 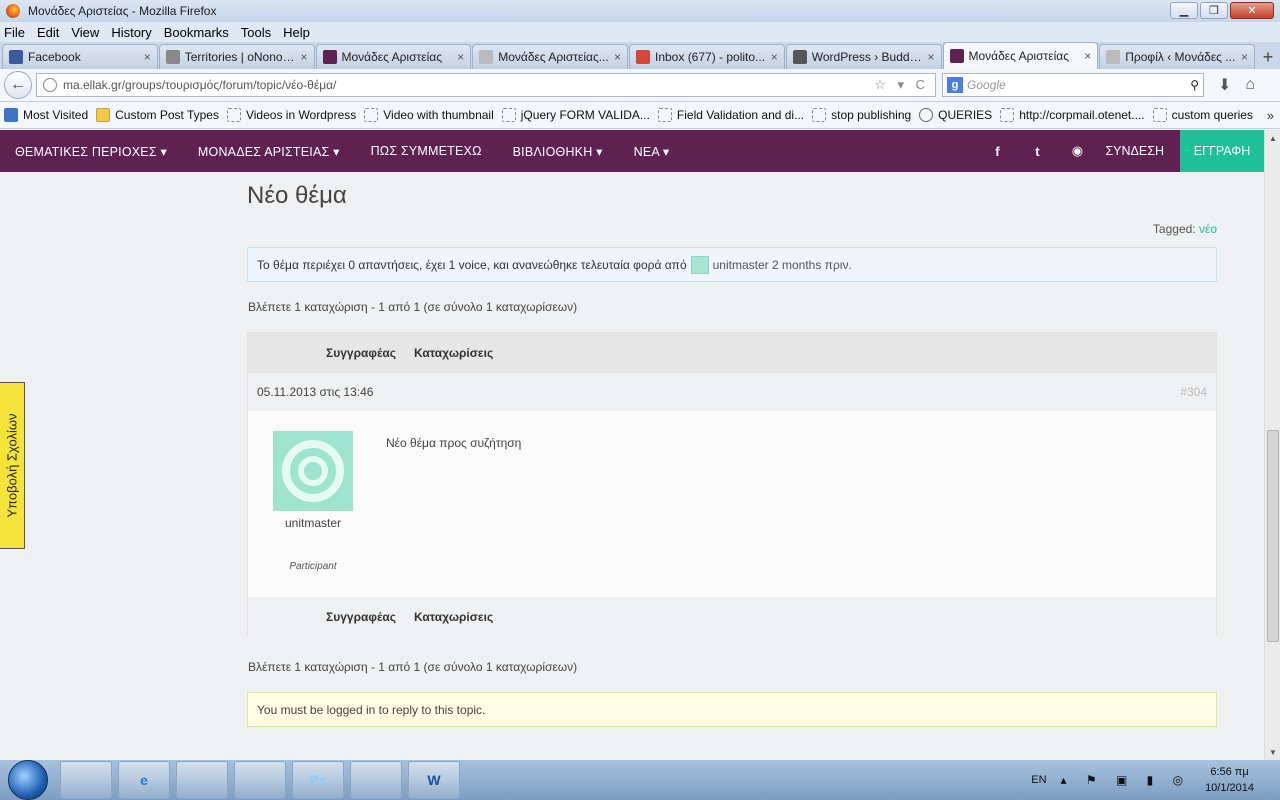 I want to click on clock-time: 6:56 πμ, so click(x=1229, y=772).